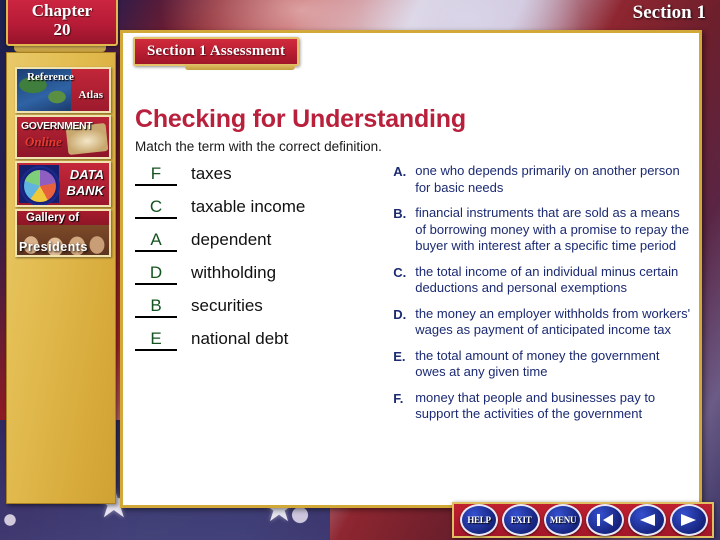 The width and height of the screenshot is (720, 540). Describe the element at coordinates (50, 77) in the screenshot. I see `sidebar-item-label: Reference` at that location.